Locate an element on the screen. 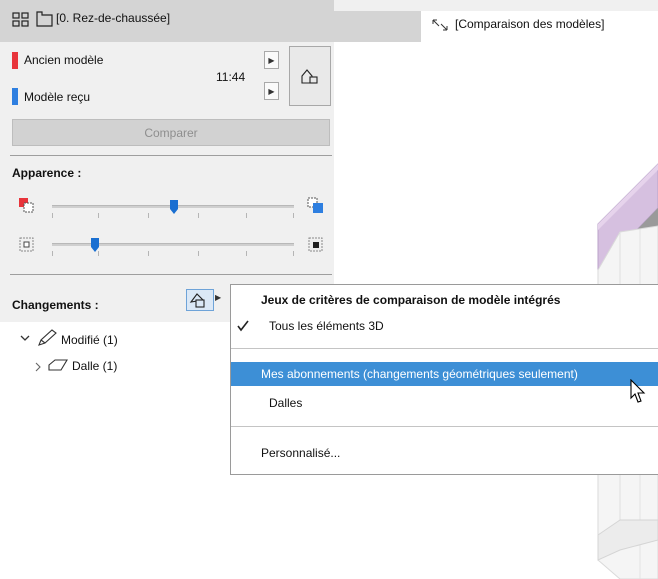 The image size is (658, 579). old-model-label: Ancien modèle is located at coordinates (64, 60).